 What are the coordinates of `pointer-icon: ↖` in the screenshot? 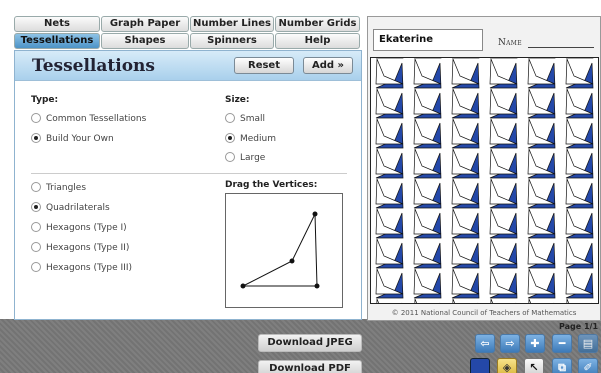 It's located at (534, 365).